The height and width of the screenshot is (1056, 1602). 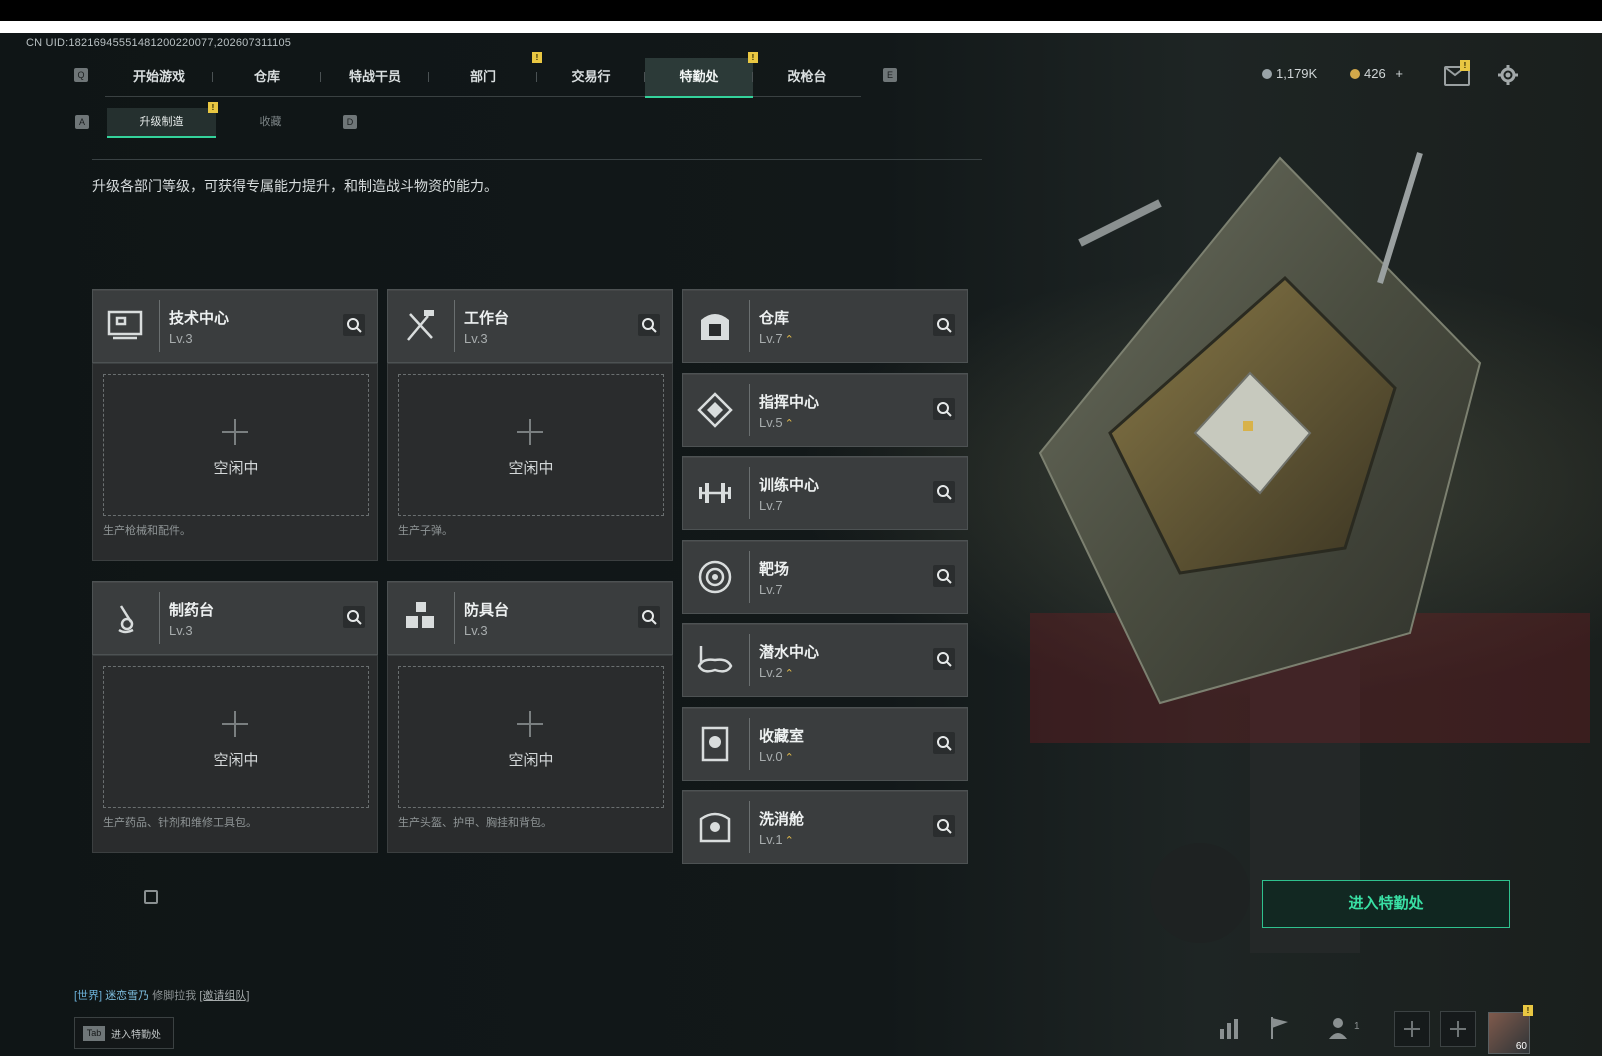 What do you see at coordinates (1399, 73) in the screenshot?
I see `add-gold-button: +` at bounding box center [1399, 73].